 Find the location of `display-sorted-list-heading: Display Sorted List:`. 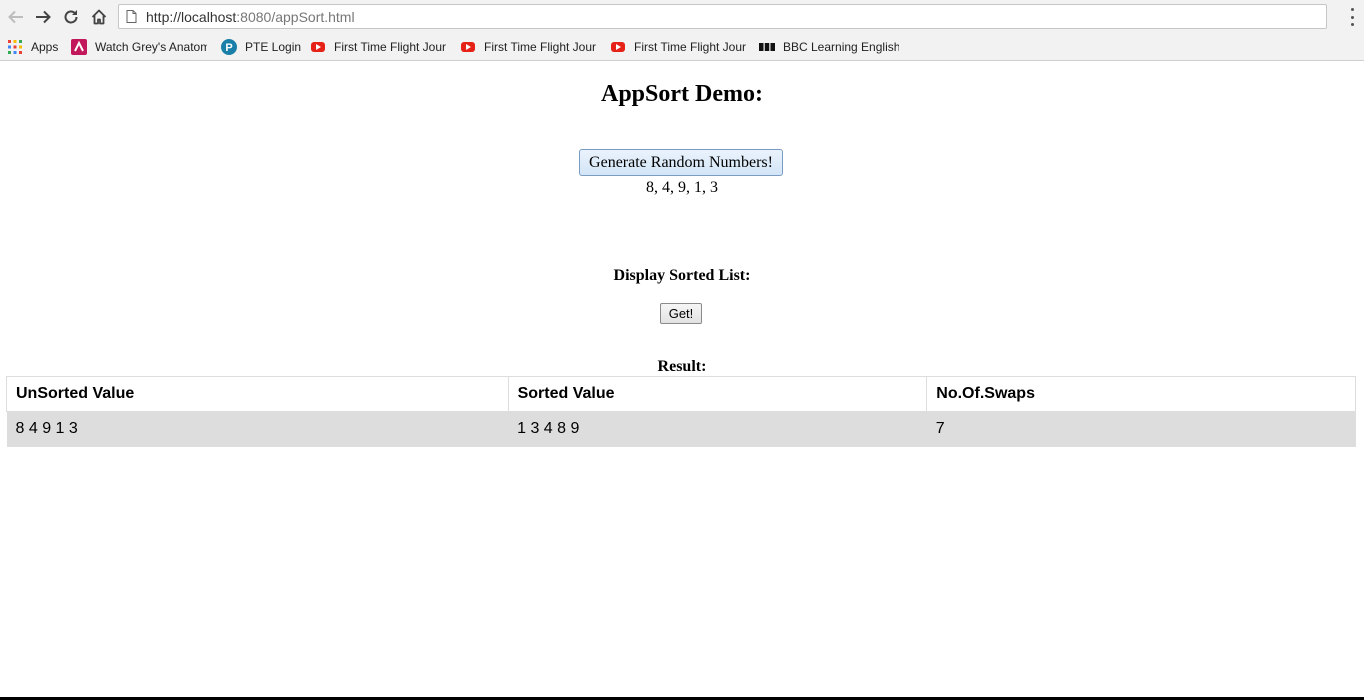

display-sorted-list-heading: Display Sorted List: is located at coordinates (682, 275).